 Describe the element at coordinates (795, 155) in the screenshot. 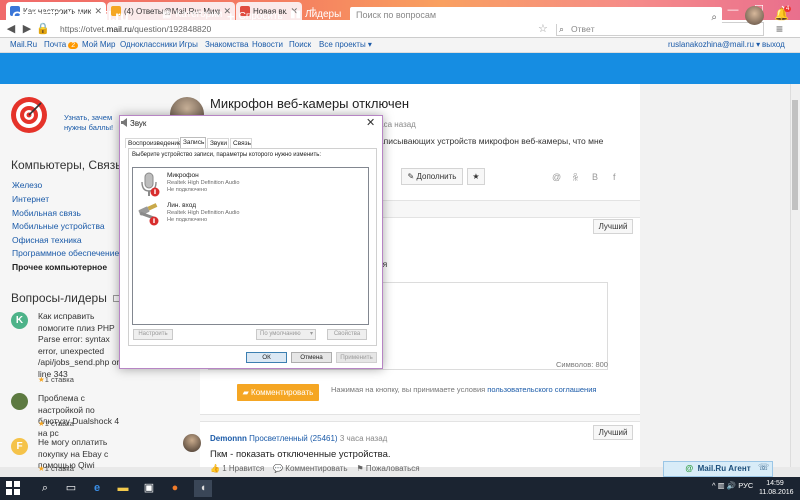

I see `scrollbar-thumb` at that location.